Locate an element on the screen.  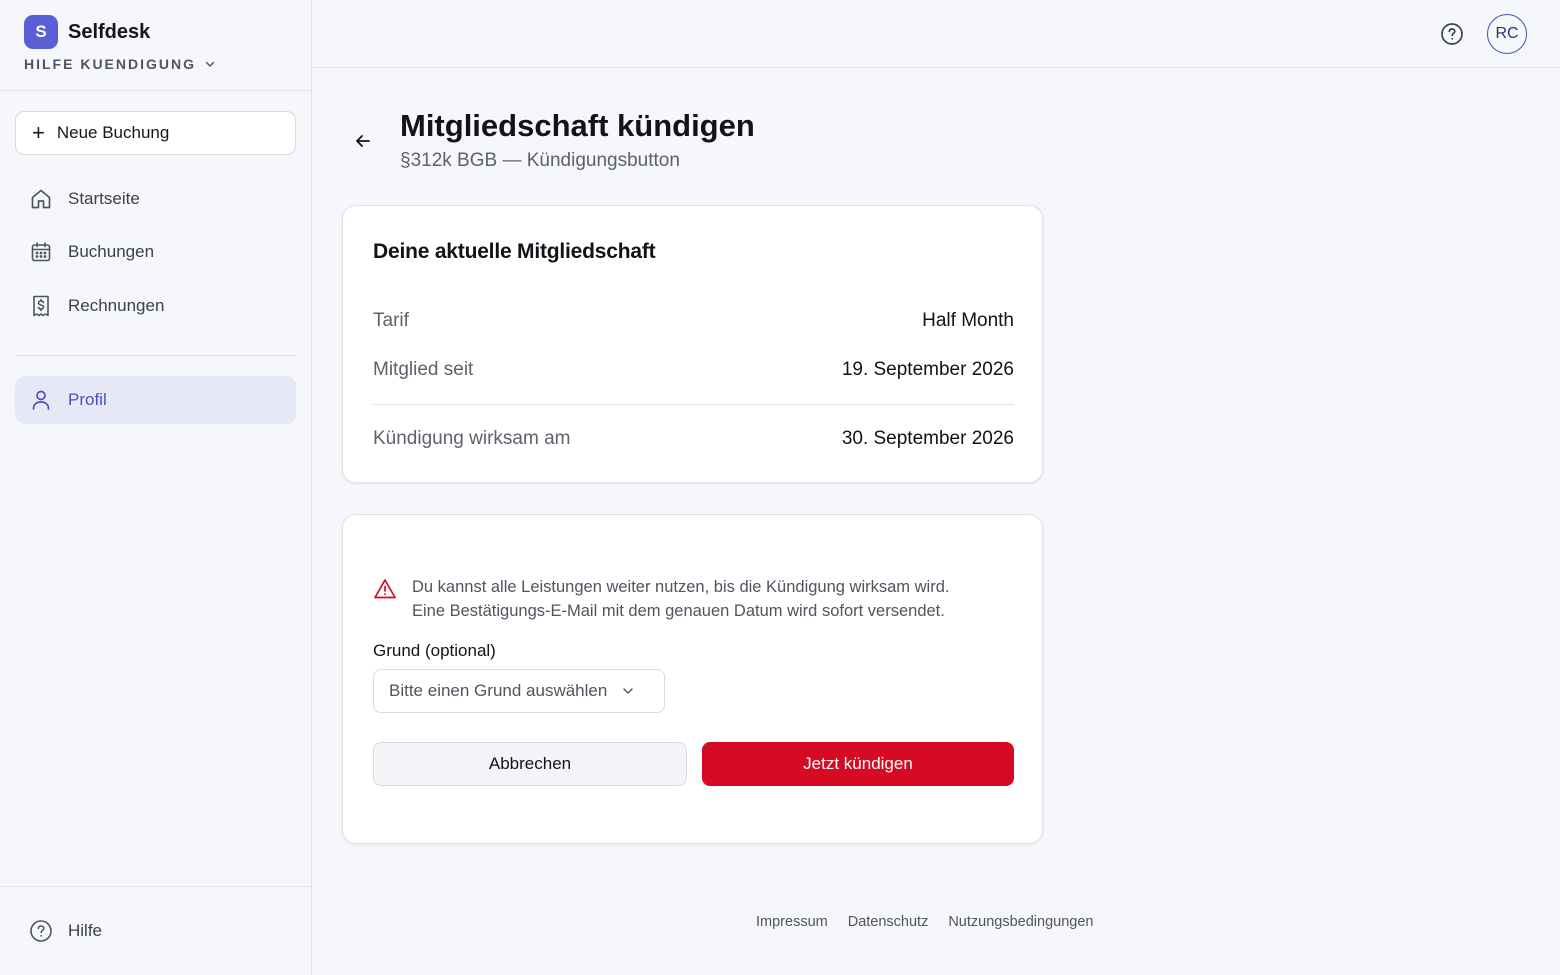
sidebar-item-rechnungen: Rechnungen is located at coordinates (155, 306).